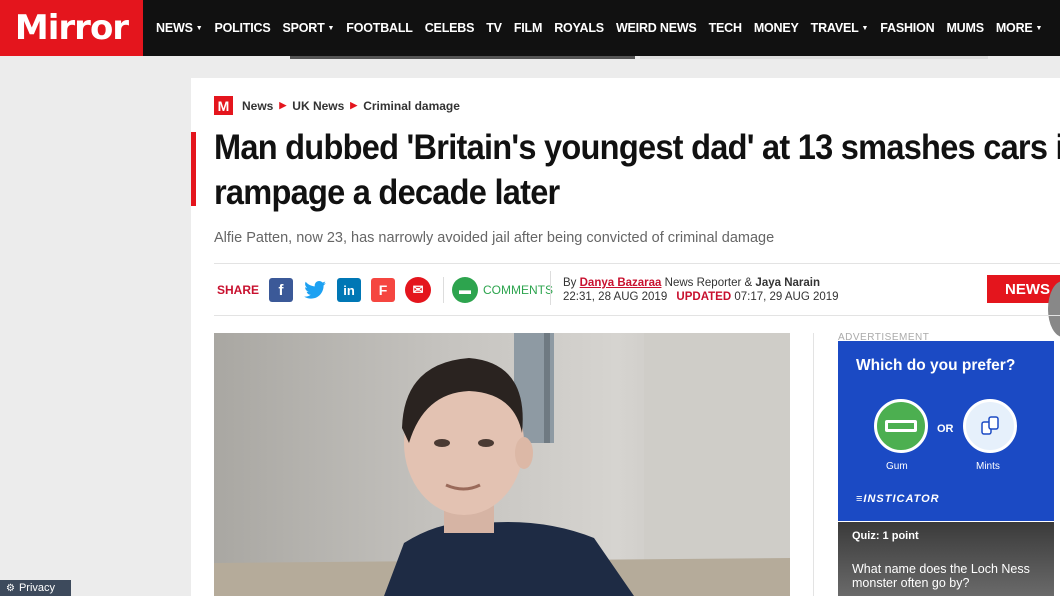  I want to click on nav-item-money: MONEY, so click(776, 28).